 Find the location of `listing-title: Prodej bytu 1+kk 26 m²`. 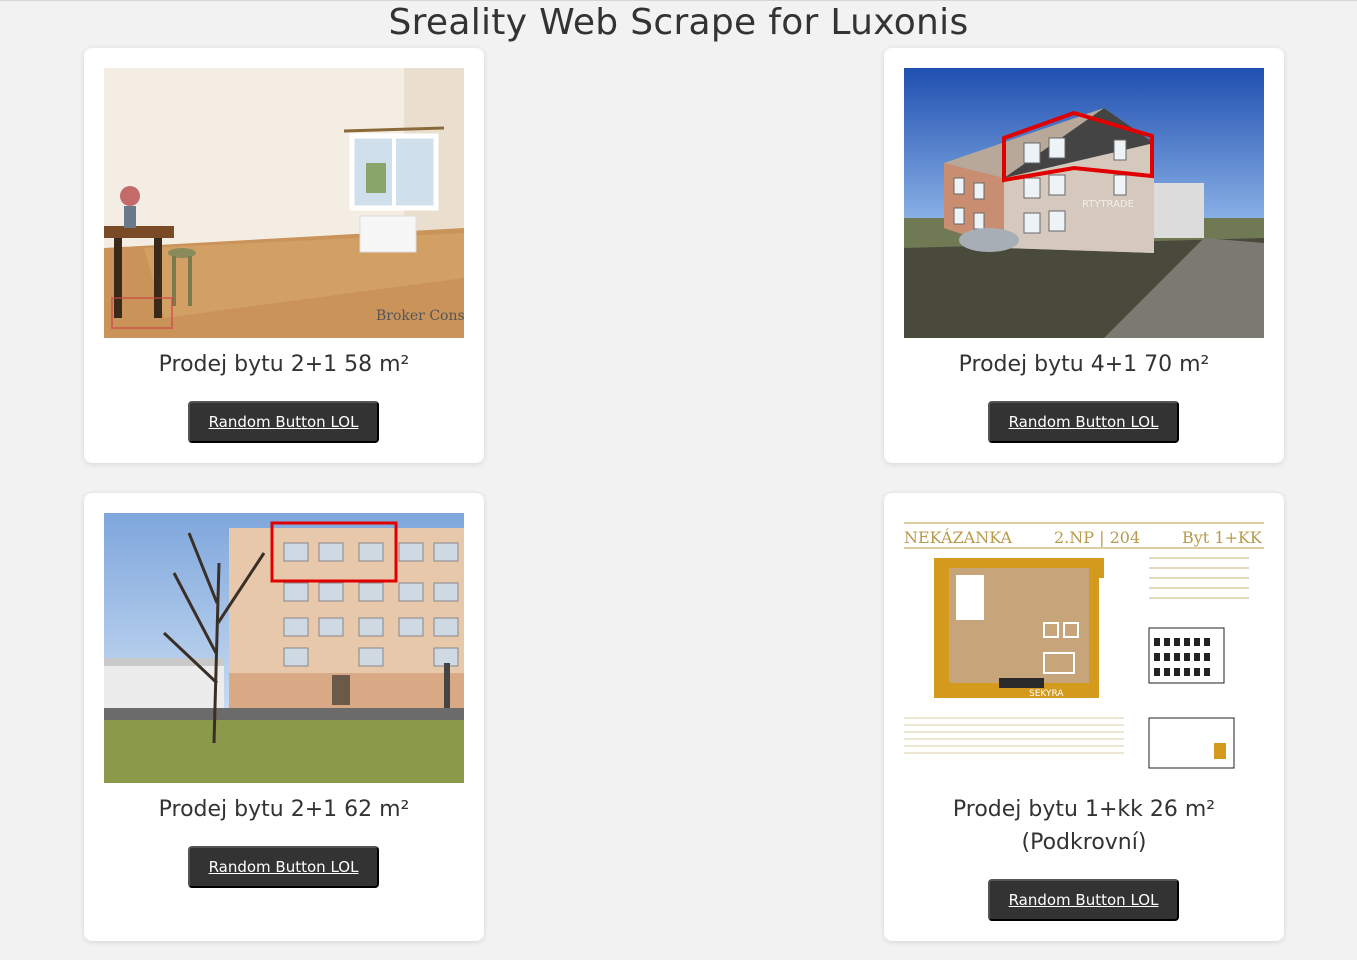

listing-title: Prodej bytu 1+kk 26 m² is located at coordinates (1084, 809).